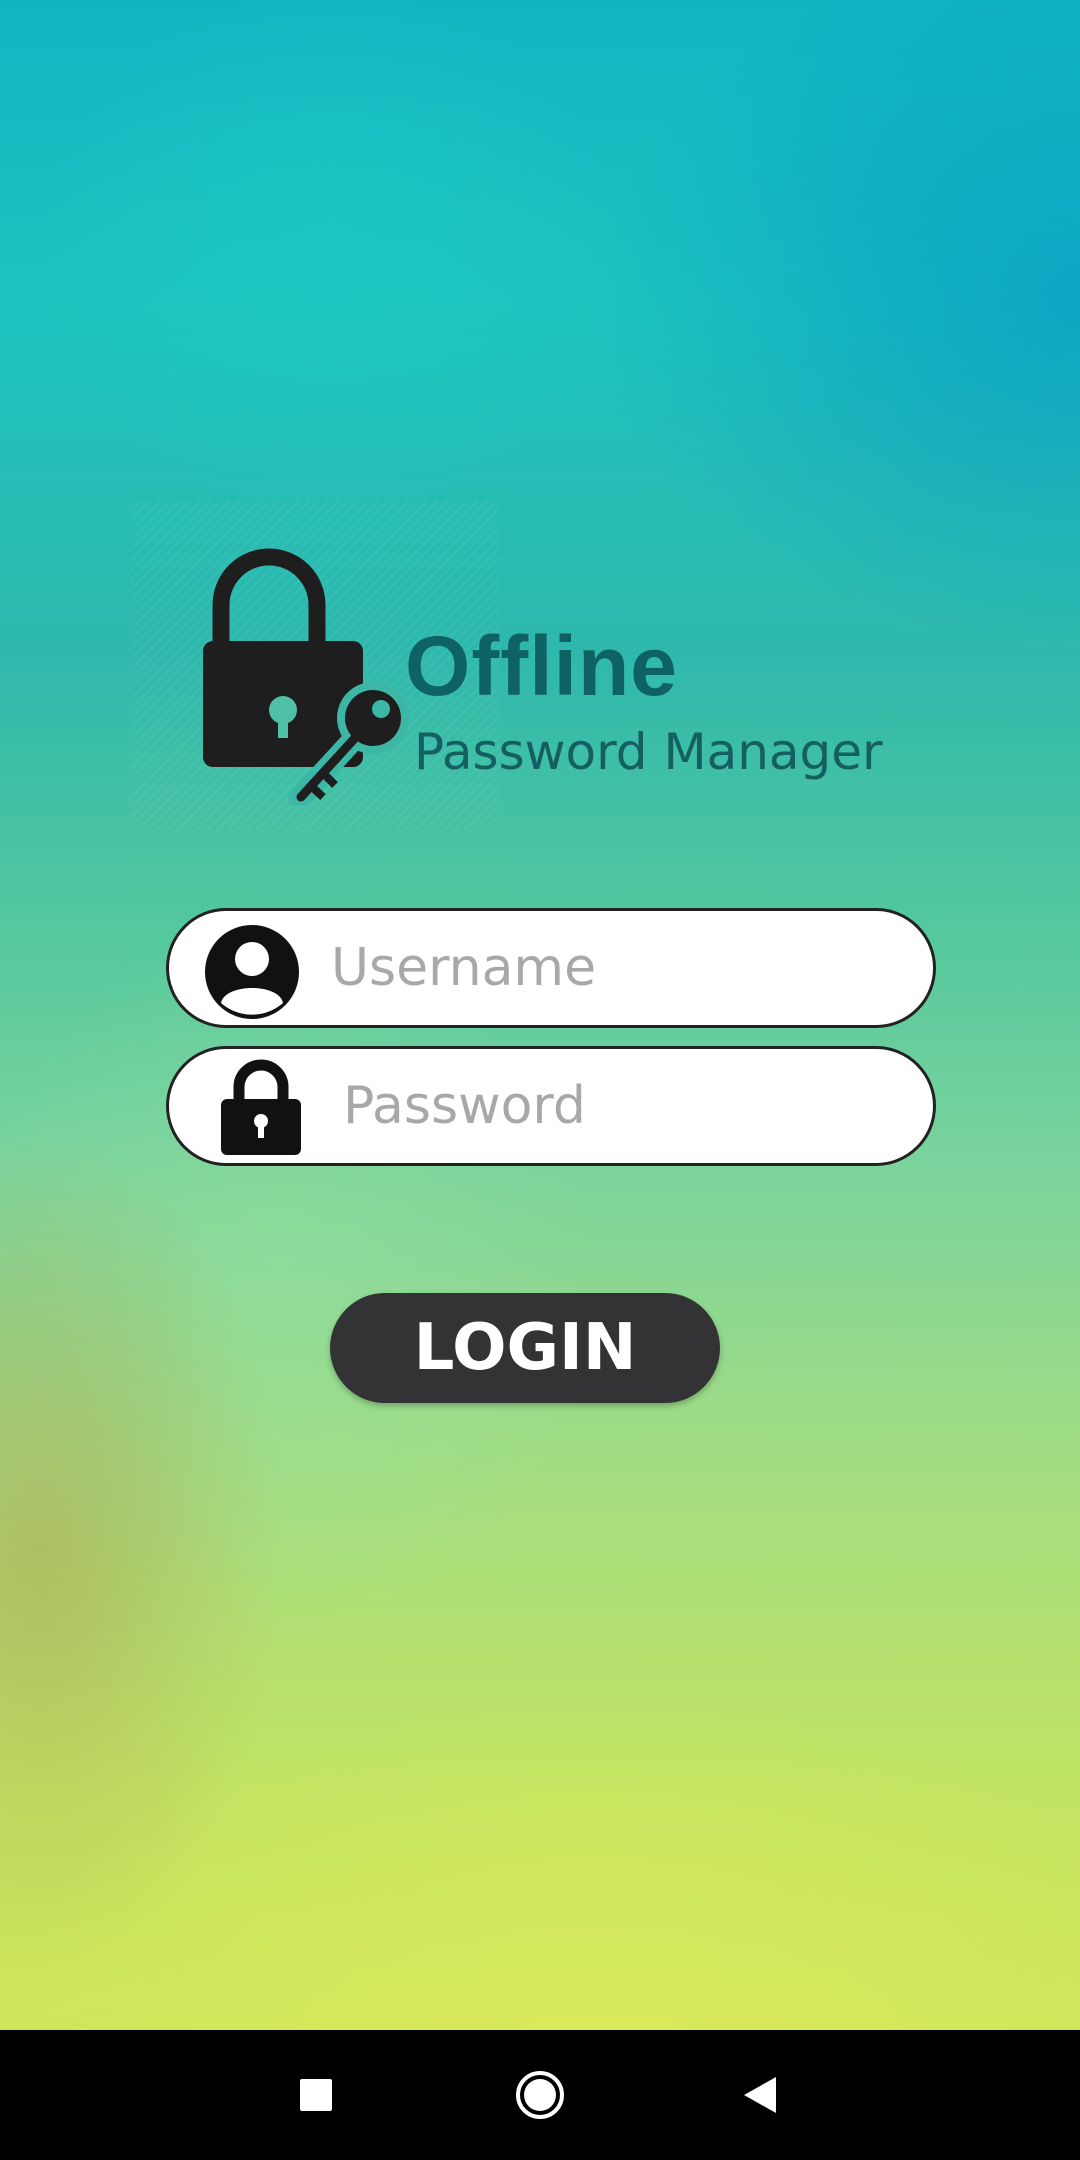  I want to click on nav-recents-button, so click(316, 2095).